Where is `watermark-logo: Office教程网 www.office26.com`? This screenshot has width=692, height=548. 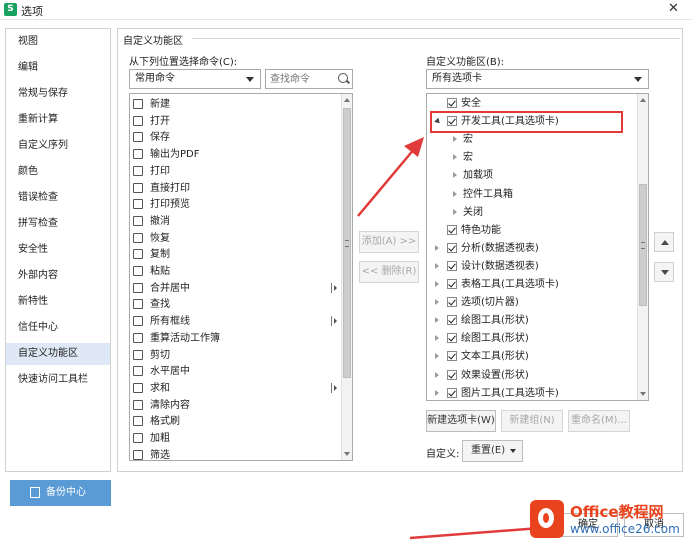
watermark-logo: Office教程网 www.office26.com is located at coordinates (607, 520).